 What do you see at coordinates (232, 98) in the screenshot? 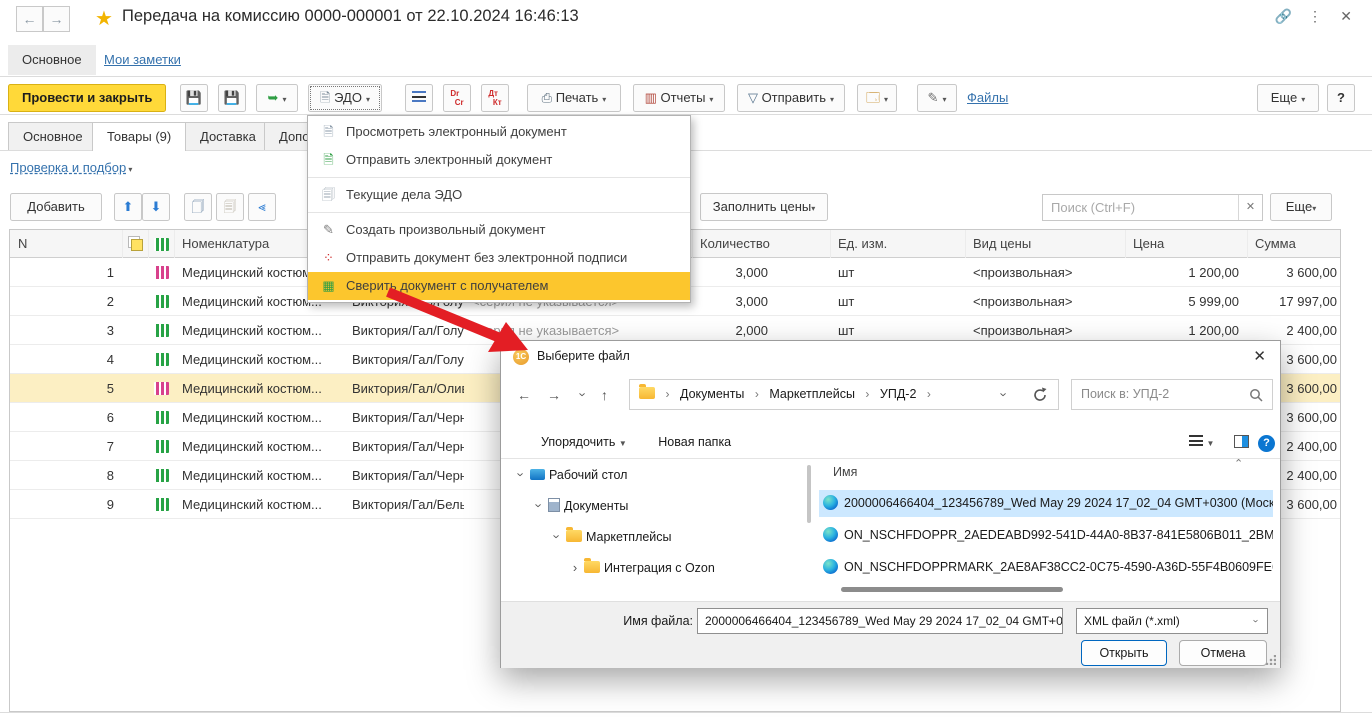
I see `post-document-button: 💾` at bounding box center [232, 98].